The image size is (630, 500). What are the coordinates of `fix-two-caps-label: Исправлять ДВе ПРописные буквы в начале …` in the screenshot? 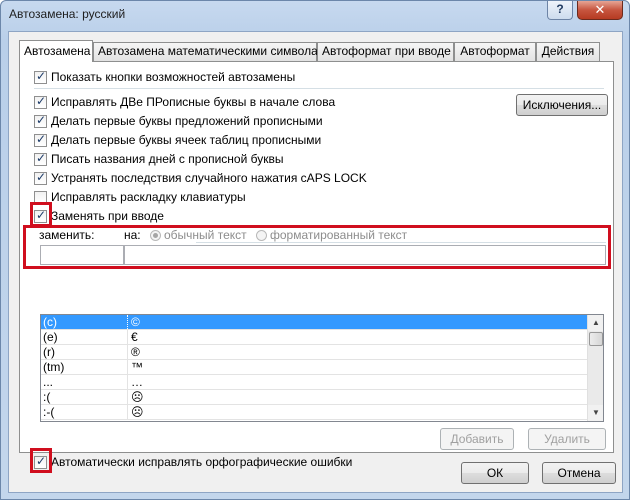 It's located at (193, 102).